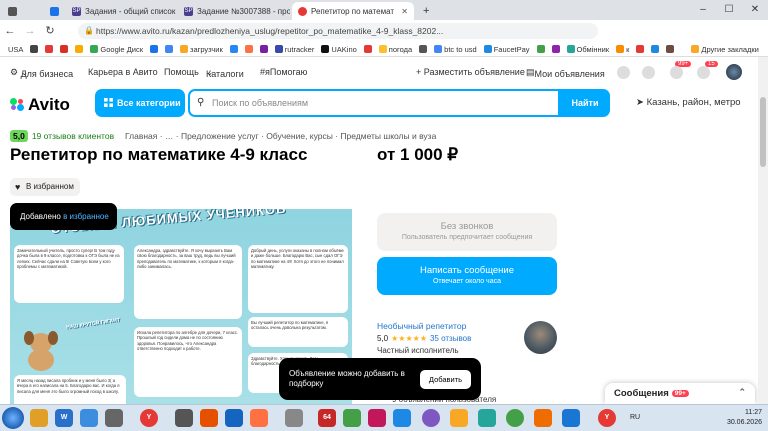 This screenshot has width=768, height=431. Describe the element at coordinates (13, 418) in the screenshot. I see `start-button-icon` at that location.